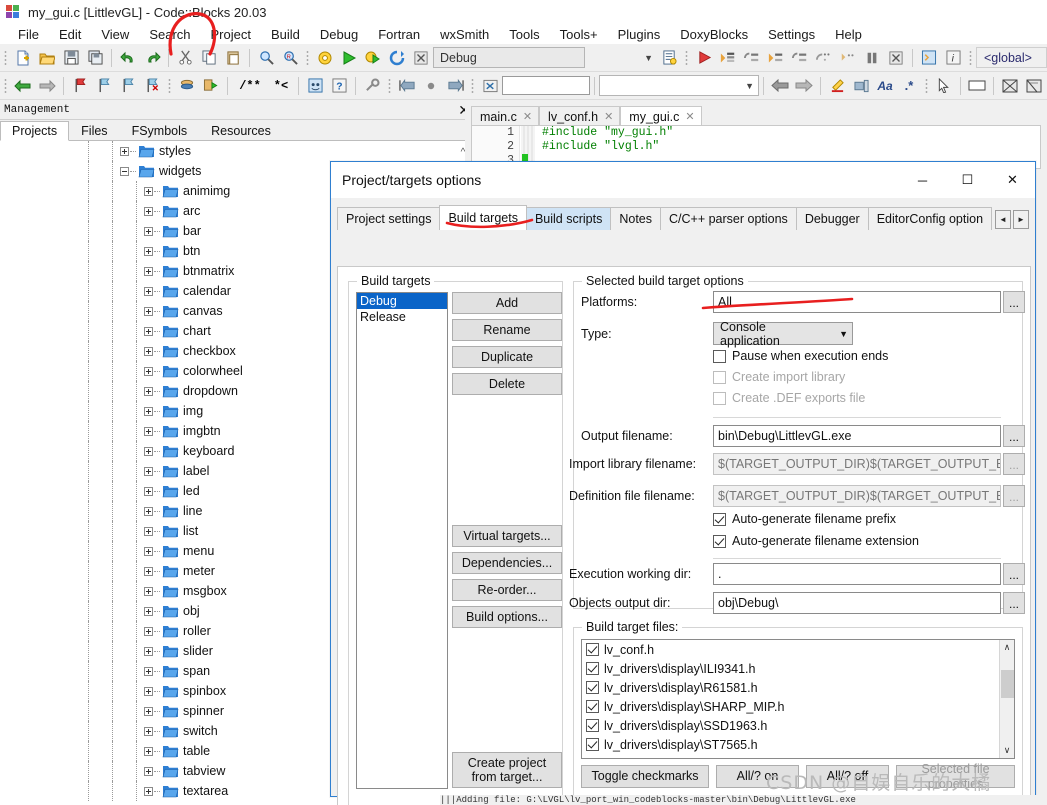  I want to click on doxyblocks-help-icon: ?, so click(339, 86).